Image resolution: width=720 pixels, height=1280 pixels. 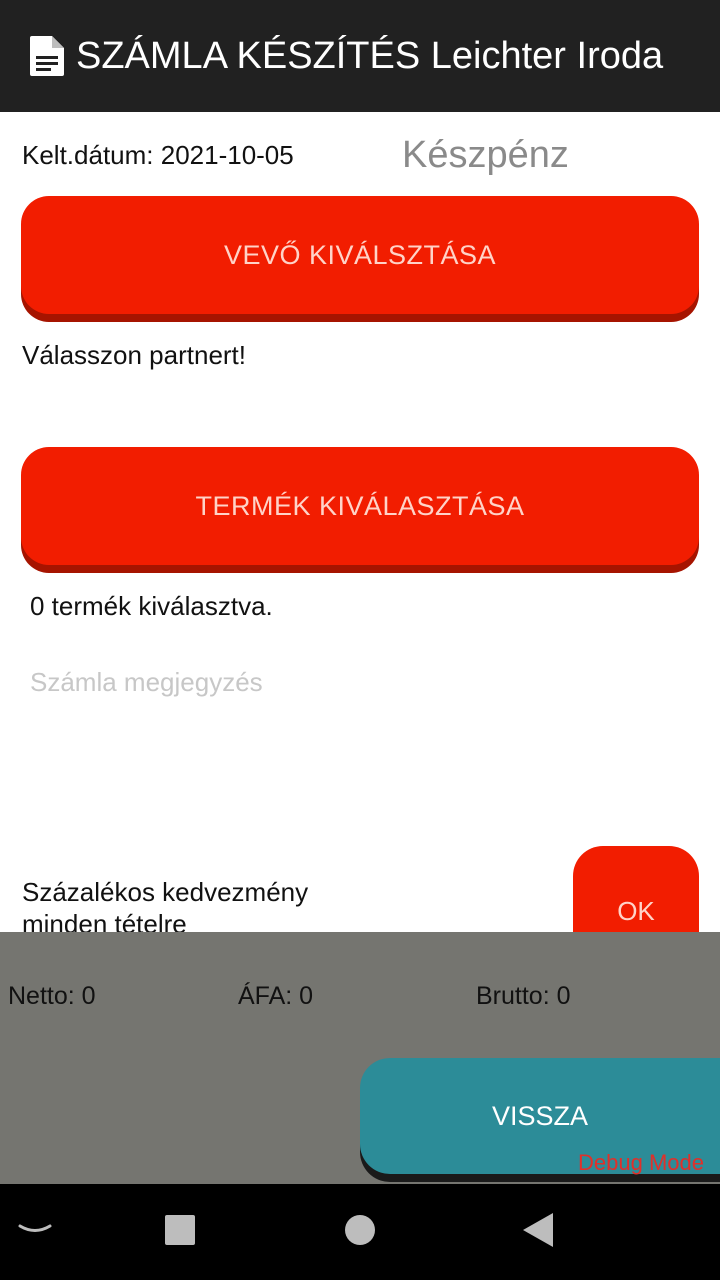 What do you see at coordinates (165, 904) in the screenshot?
I see `discount-label: Százalékos kedvezmény minden tételre` at bounding box center [165, 904].